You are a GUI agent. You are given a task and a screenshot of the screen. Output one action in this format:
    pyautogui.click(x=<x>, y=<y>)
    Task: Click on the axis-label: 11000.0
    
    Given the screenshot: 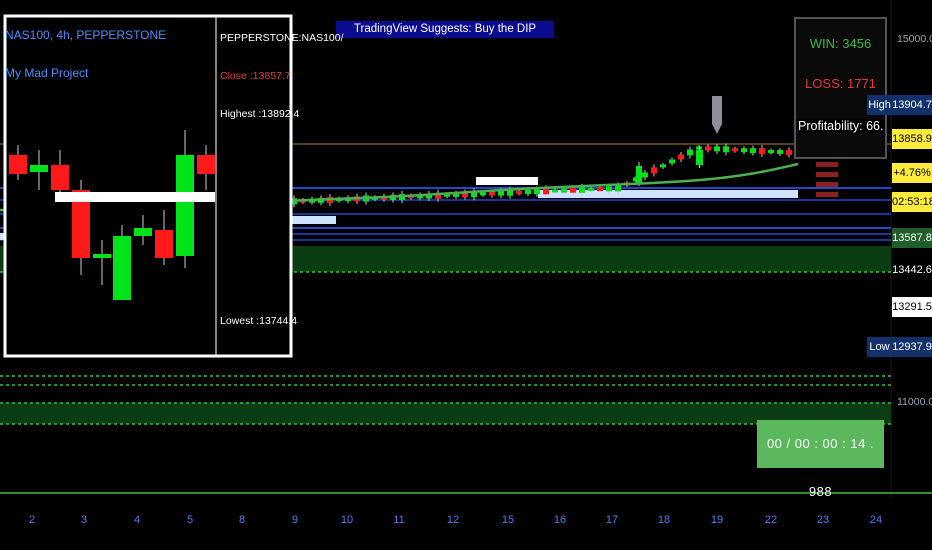 What is the action you would take?
    pyautogui.click(x=914, y=402)
    